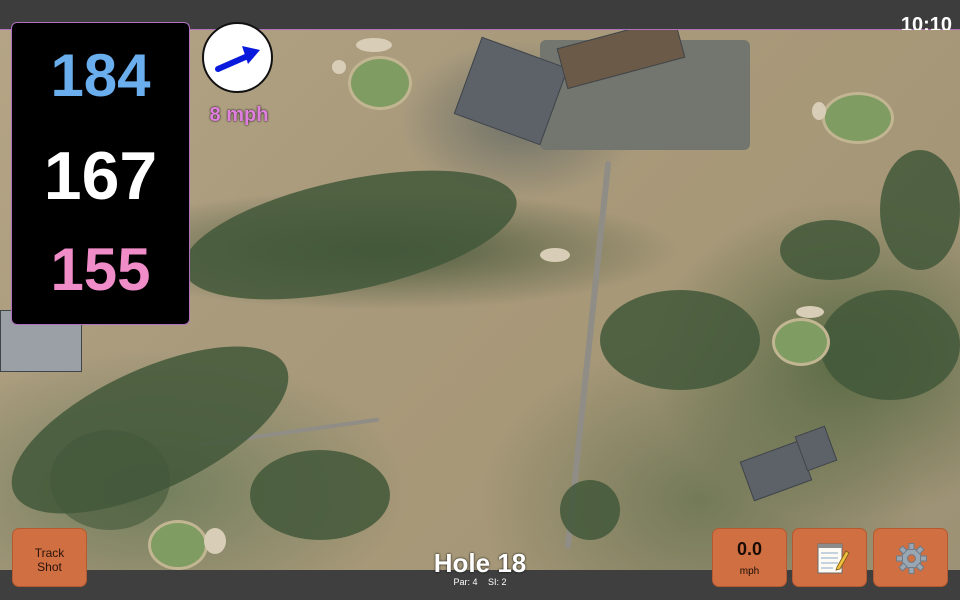 Image resolution: width=960 pixels, height=600 pixels. Describe the element at coordinates (465, 582) in the screenshot. I see `par-label: Par: 4` at that location.